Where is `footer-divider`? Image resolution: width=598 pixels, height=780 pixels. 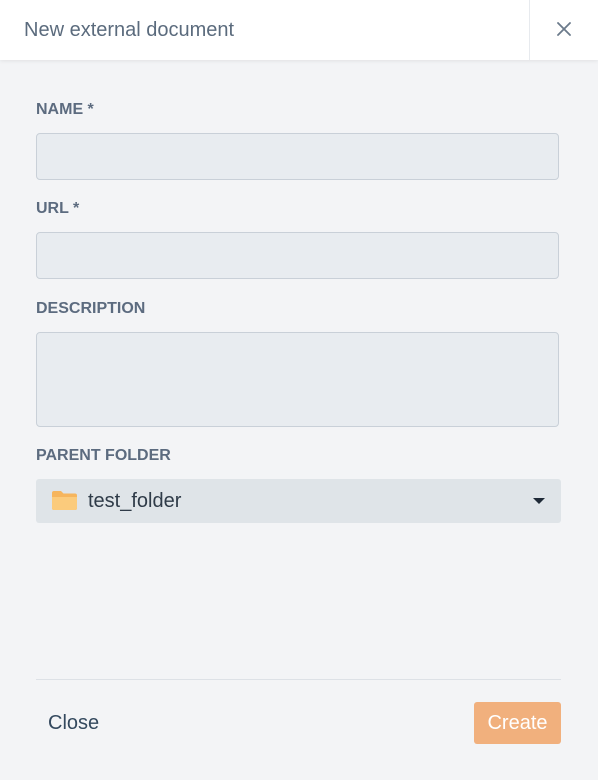 footer-divider is located at coordinates (298, 679).